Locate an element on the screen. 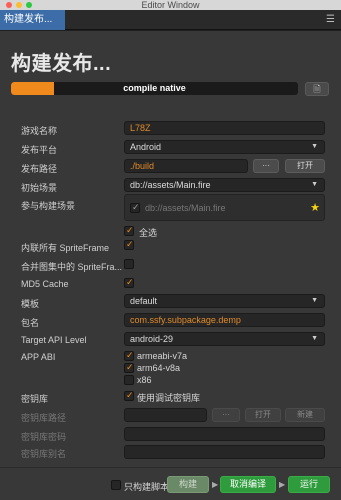  game-name-input: L78Z is located at coordinates (224, 128).